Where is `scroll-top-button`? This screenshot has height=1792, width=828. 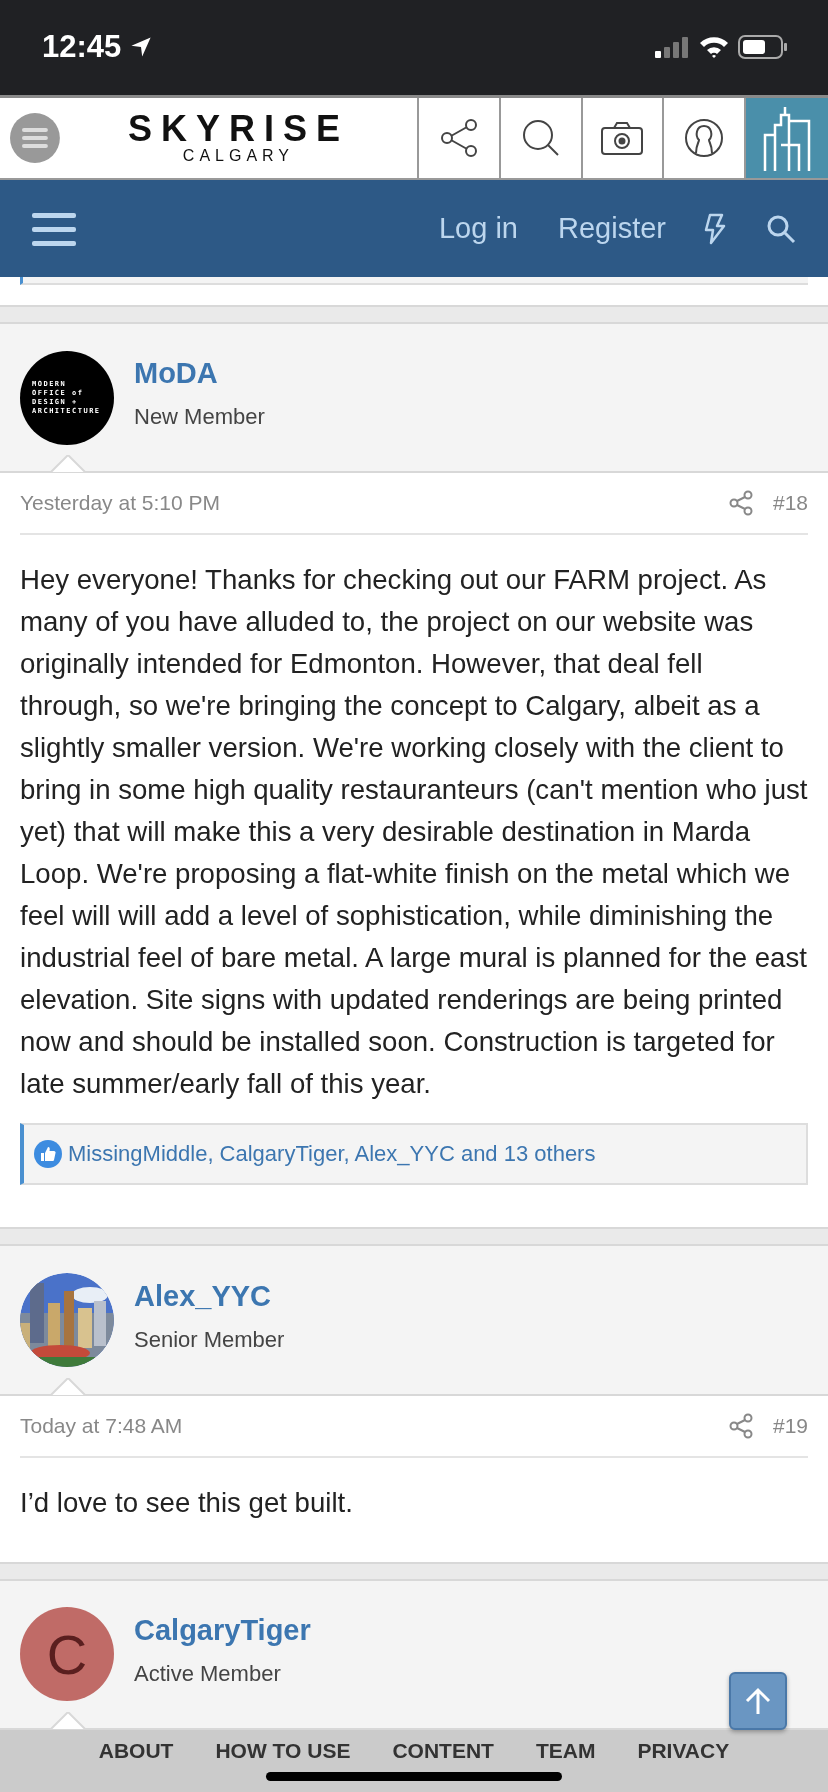 scroll-top-button is located at coordinates (758, 1701).